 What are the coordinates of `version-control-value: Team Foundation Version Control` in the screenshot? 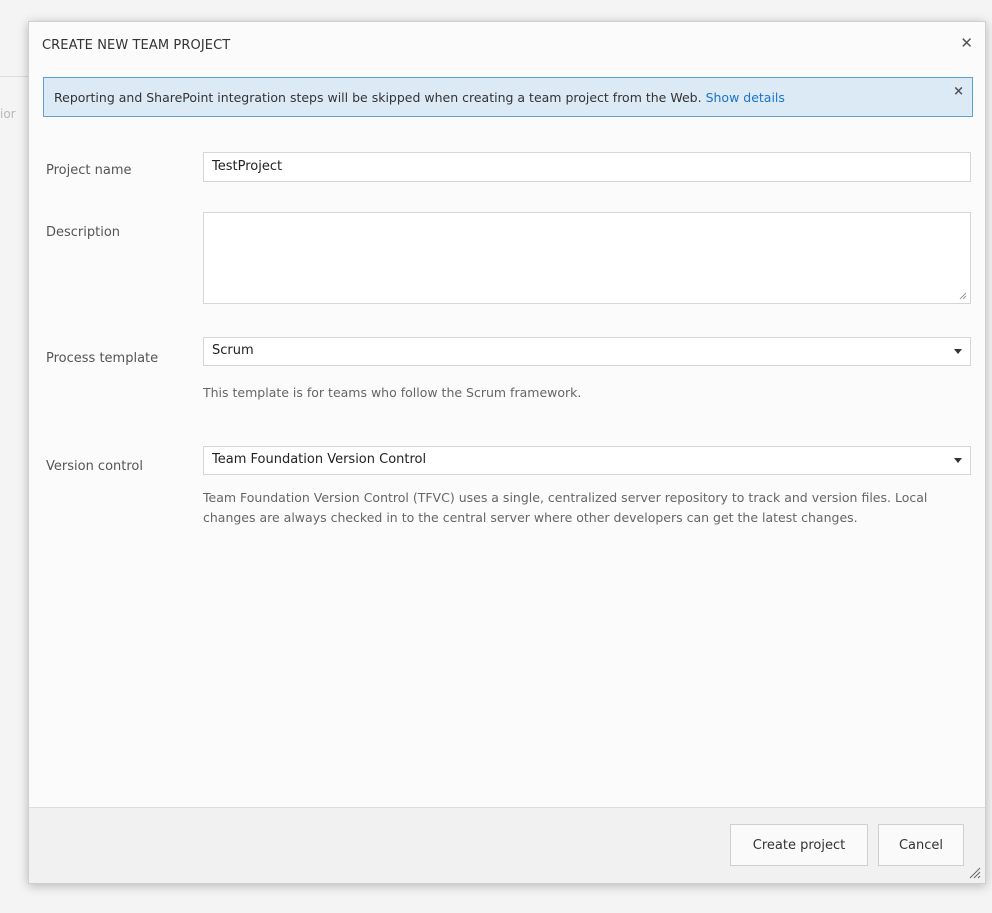 It's located at (319, 459).